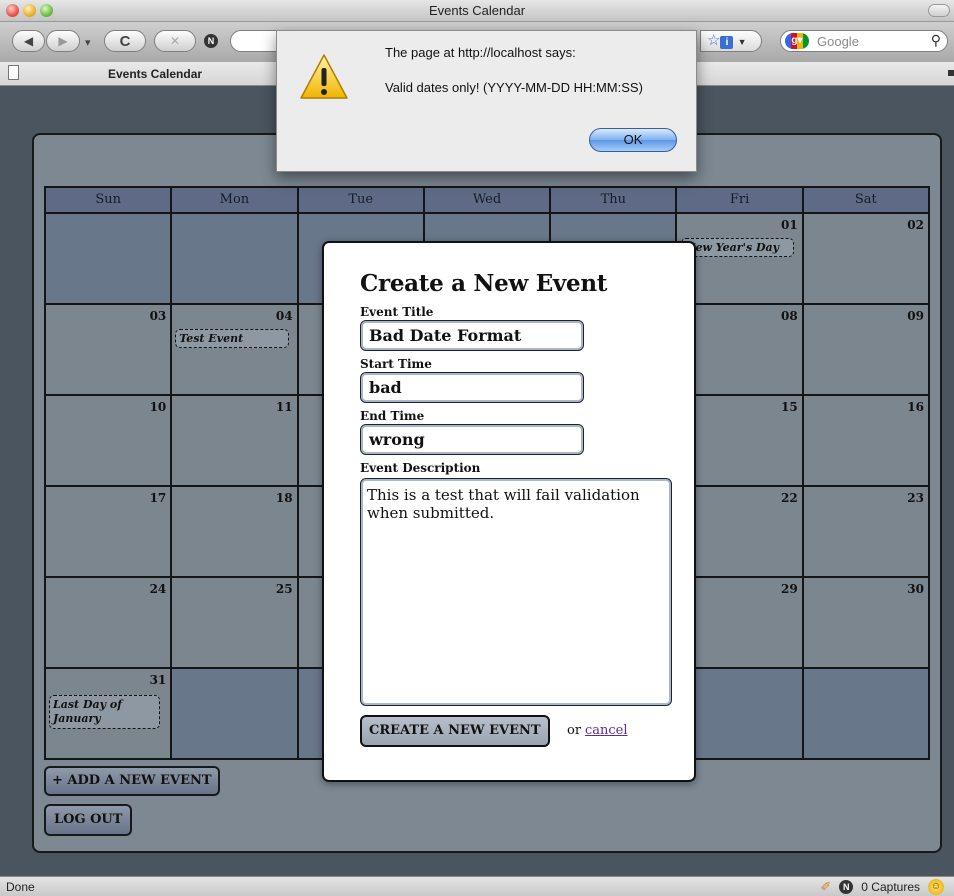 Image resolution: width=954 pixels, height=896 pixels. I want to click on day-number: 15, so click(789, 407).